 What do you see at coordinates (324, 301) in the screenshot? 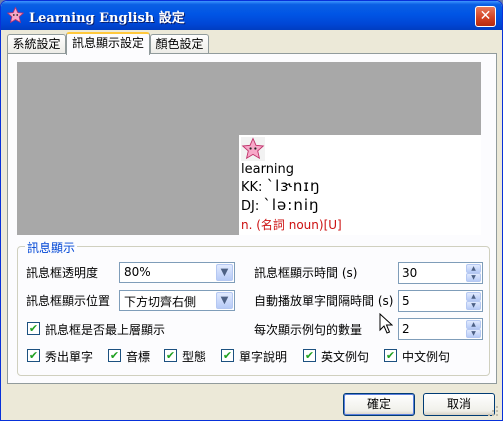
I see `interval-label: 自動播放單字間隔時間 (s)` at bounding box center [324, 301].